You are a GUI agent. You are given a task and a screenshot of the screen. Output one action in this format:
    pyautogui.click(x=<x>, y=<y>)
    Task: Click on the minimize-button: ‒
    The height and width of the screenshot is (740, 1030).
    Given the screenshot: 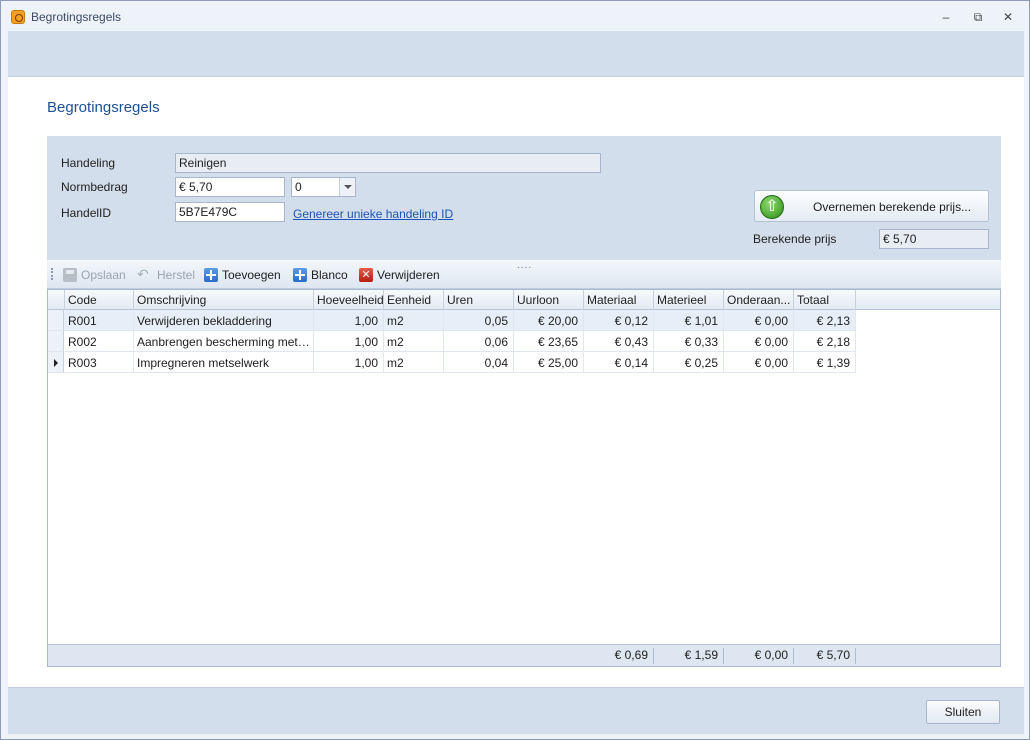 What is the action you would take?
    pyautogui.click(x=946, y=17)
    